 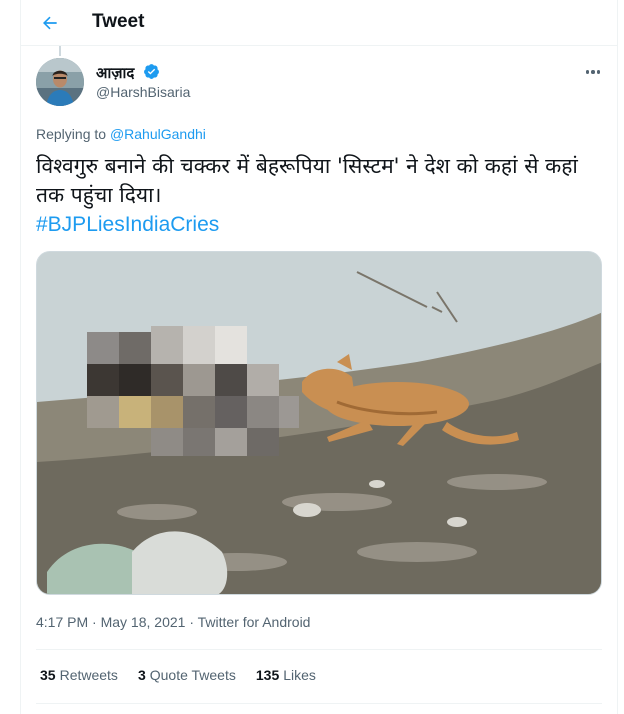 I want to click on avatar, so click(x=60, y=82).